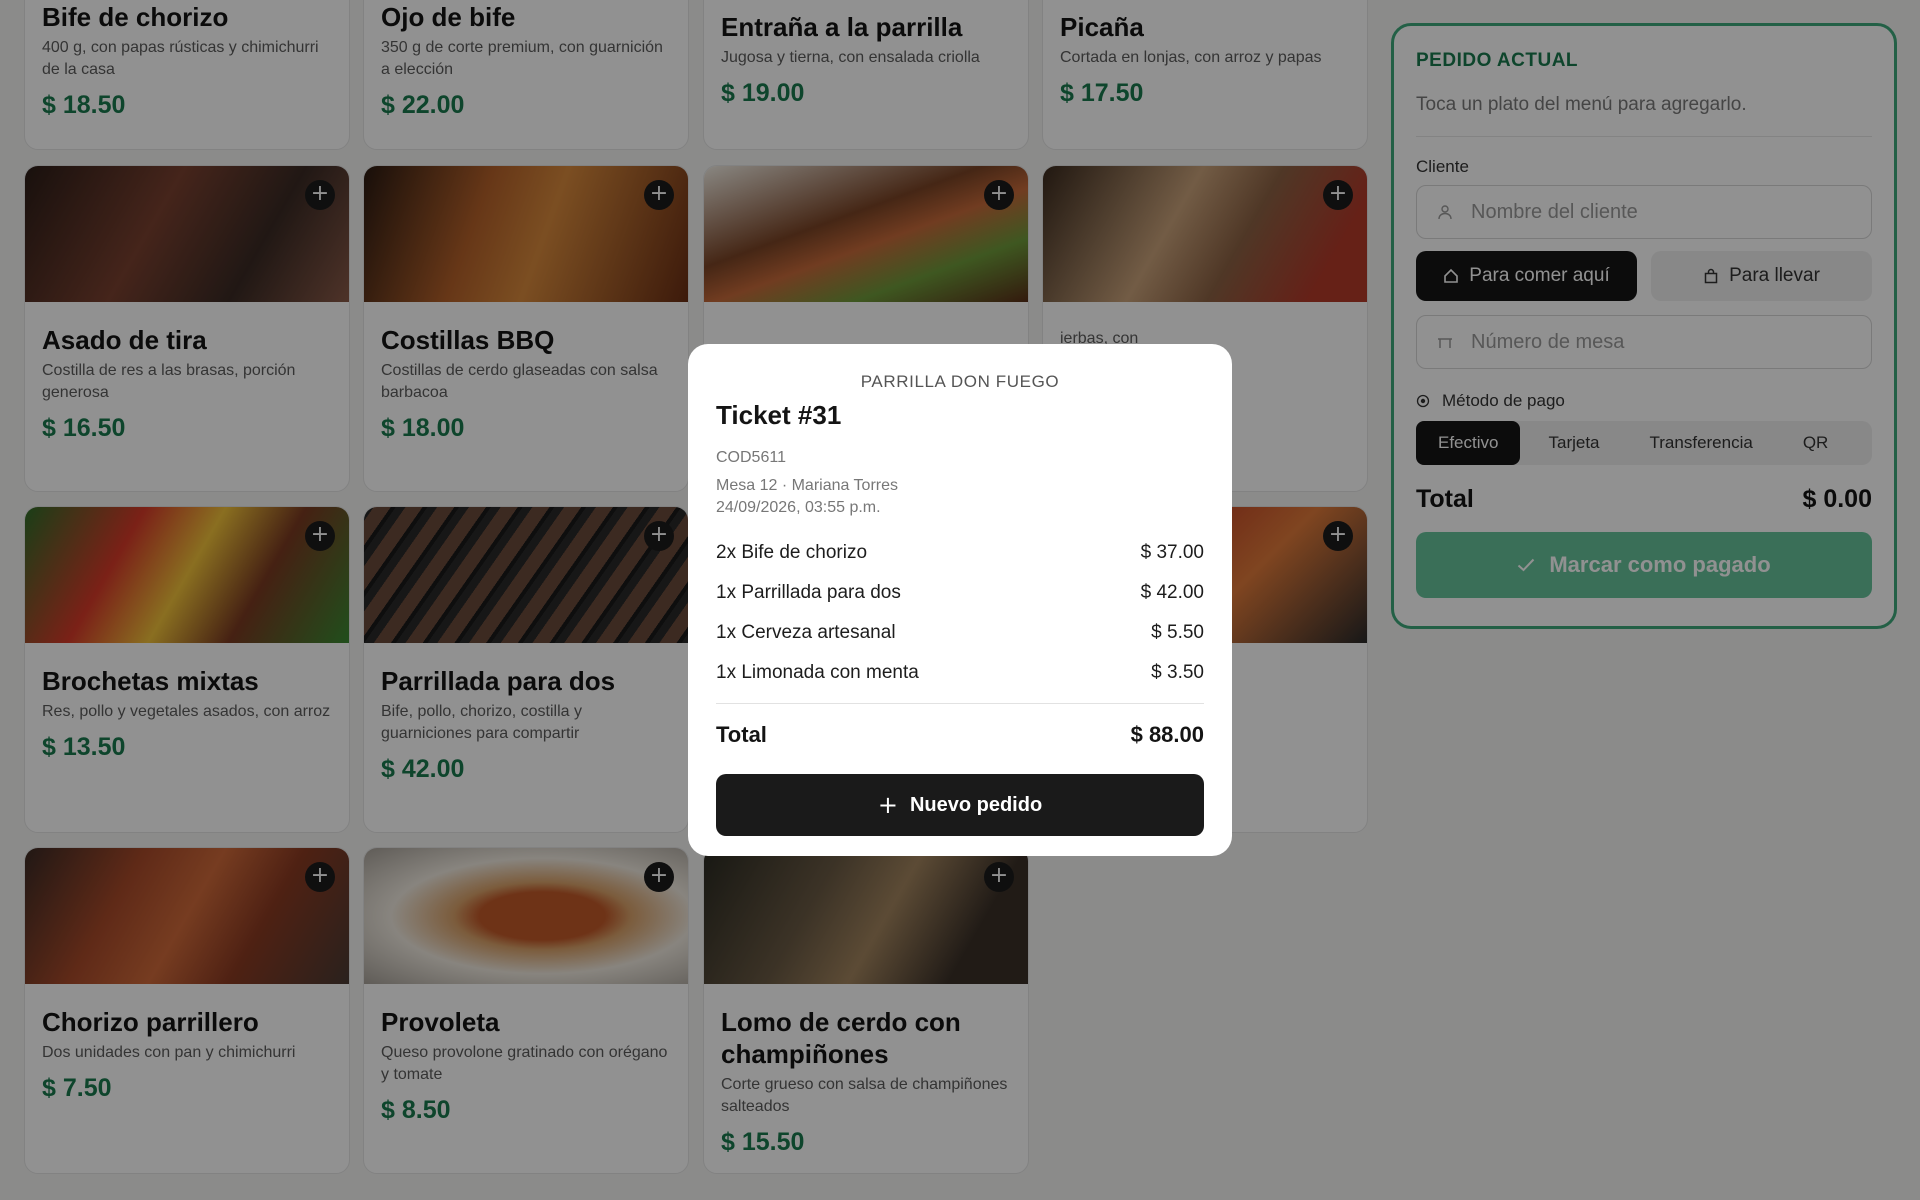 The width and height of the screenshot is (1920, 1200). What do you see at coordinates (1177, 672) in the screenshot?
I see `ticket-item-amount: $ 3.50` at bounding box center [1177, 672].